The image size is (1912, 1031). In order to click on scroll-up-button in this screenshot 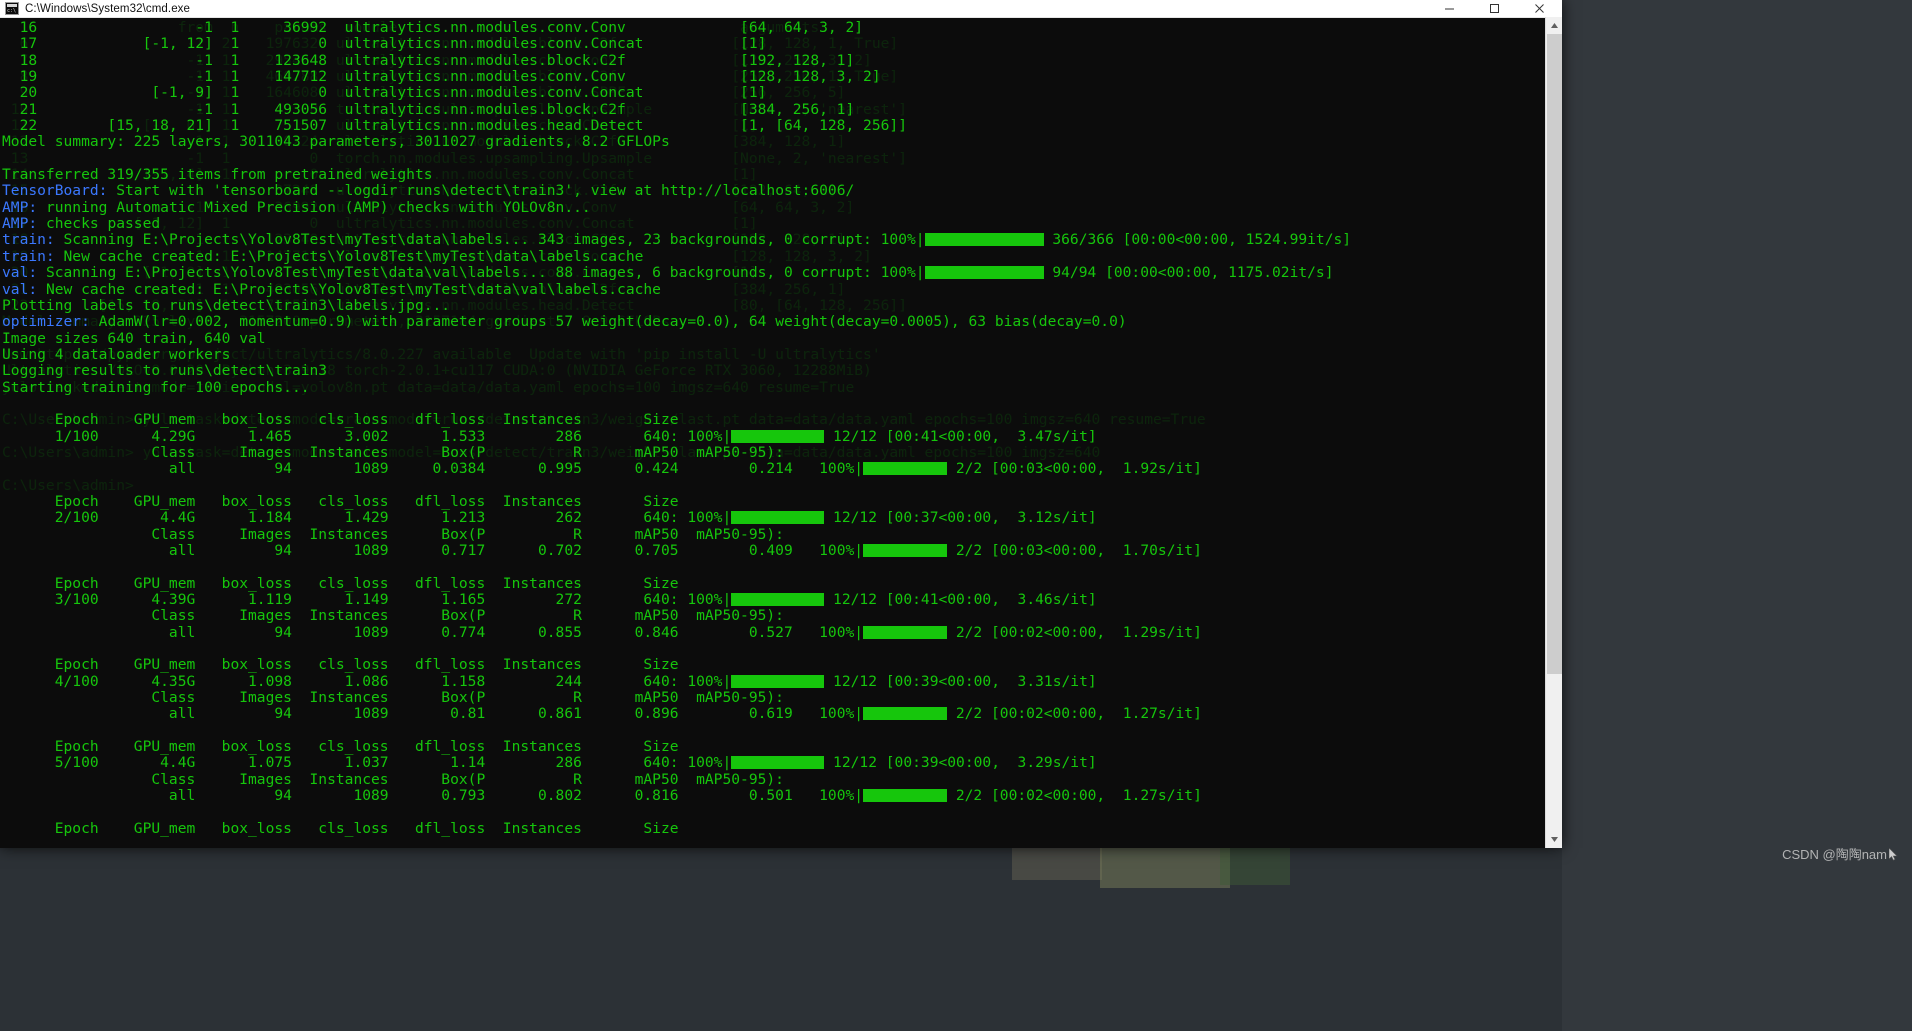, I will do `click(1554, 25)`.